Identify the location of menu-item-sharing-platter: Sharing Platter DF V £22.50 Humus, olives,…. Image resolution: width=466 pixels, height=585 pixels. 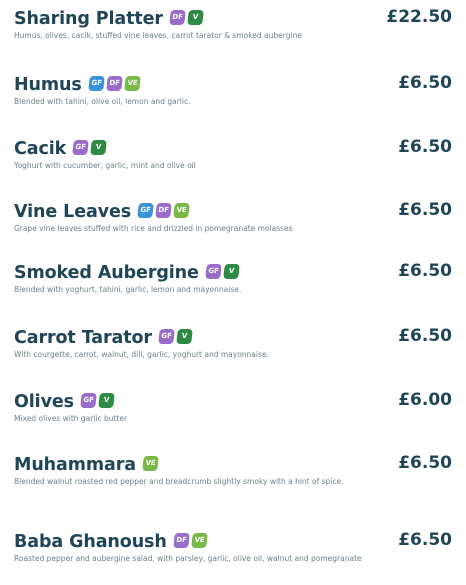
(233, 22).